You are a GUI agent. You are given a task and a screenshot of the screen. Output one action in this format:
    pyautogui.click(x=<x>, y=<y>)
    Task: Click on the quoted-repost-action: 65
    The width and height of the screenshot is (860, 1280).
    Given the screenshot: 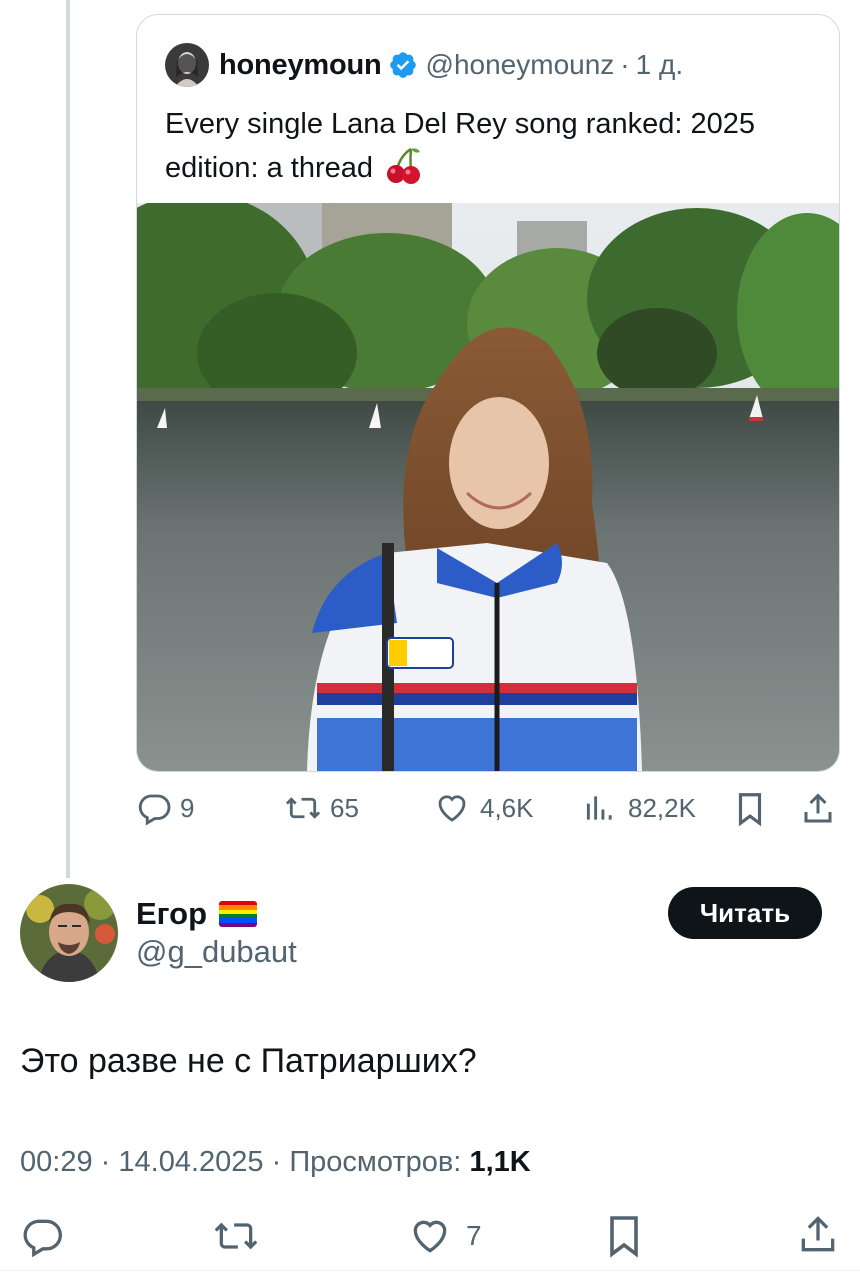 What is the action you would take?
    pyautogui.click(x=321, y=808)
    